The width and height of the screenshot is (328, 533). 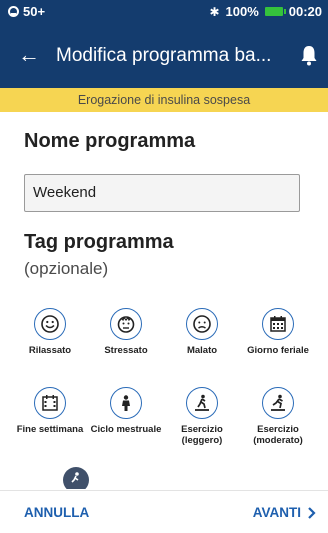 I want to click on insulin-suspended-banner: Erogazione di insulina sospesa, so click(x=164, y=100).